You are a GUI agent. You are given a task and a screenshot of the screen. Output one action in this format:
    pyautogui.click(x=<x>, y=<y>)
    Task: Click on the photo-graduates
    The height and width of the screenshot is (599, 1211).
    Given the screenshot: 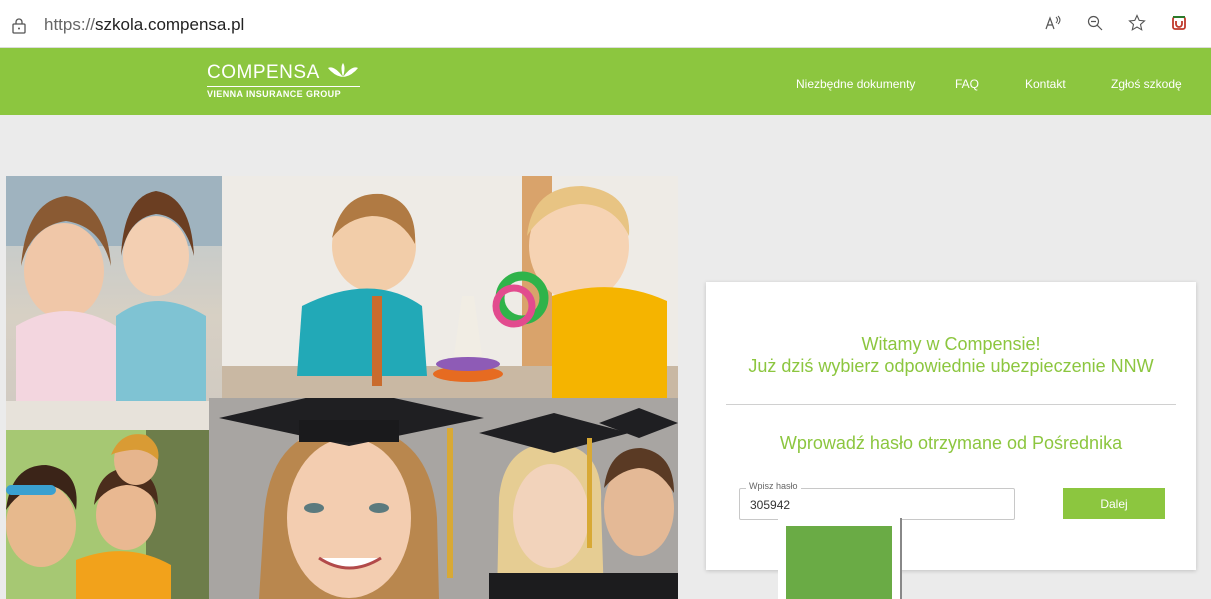 What is the action you would take?
    pyautogui.click(x=443, y=498)
    